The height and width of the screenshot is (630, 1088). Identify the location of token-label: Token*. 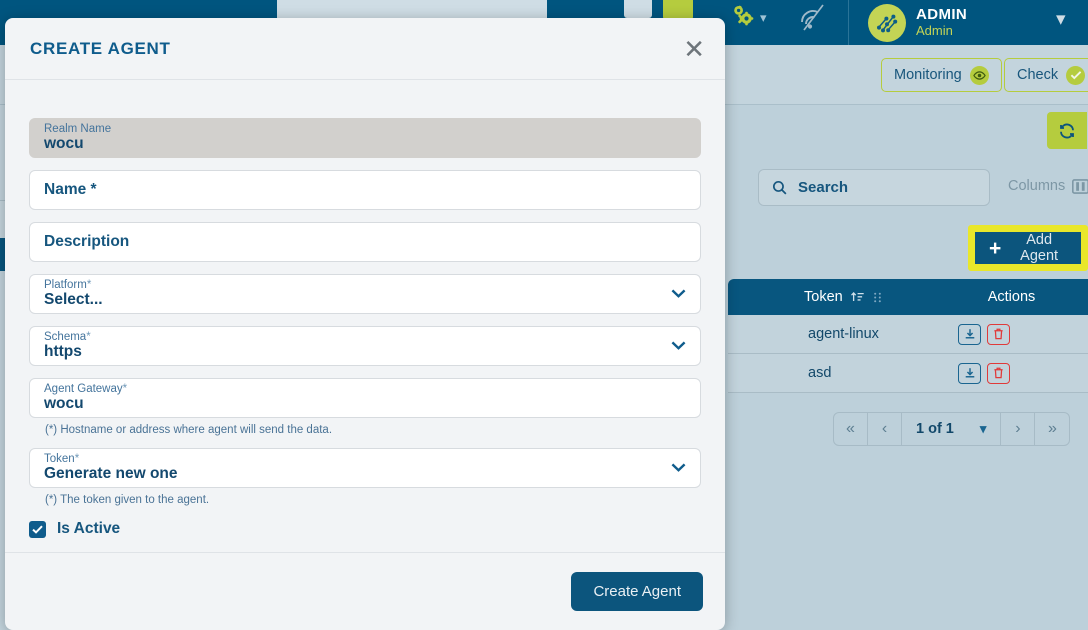
(365, 459).